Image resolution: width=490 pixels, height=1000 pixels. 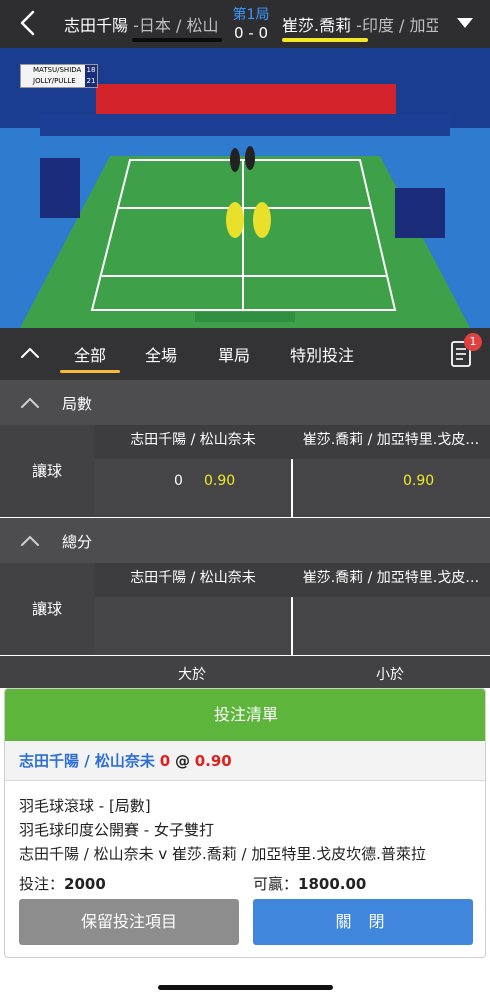 What do you see at coordinates (182, 761) in the screenshot?
I see `selection-at: @` at bounding box center [182, 761].